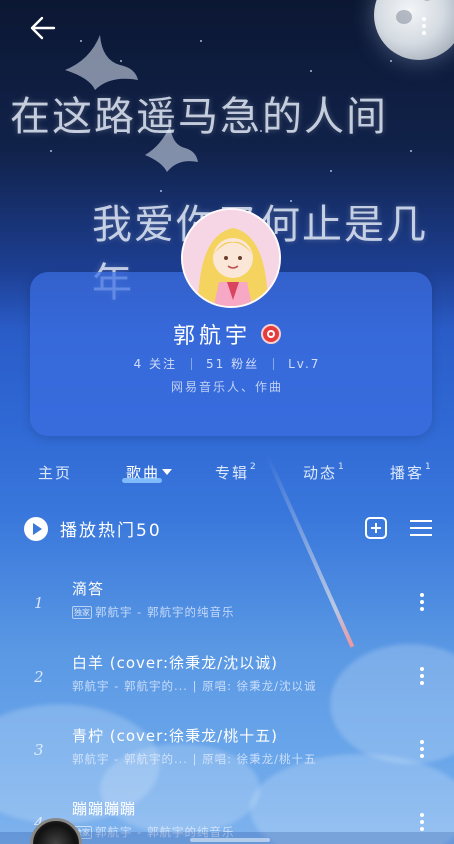 This screenshot has width=454, height=844. I want to click on tab-label: 播客, so click(407, 473).